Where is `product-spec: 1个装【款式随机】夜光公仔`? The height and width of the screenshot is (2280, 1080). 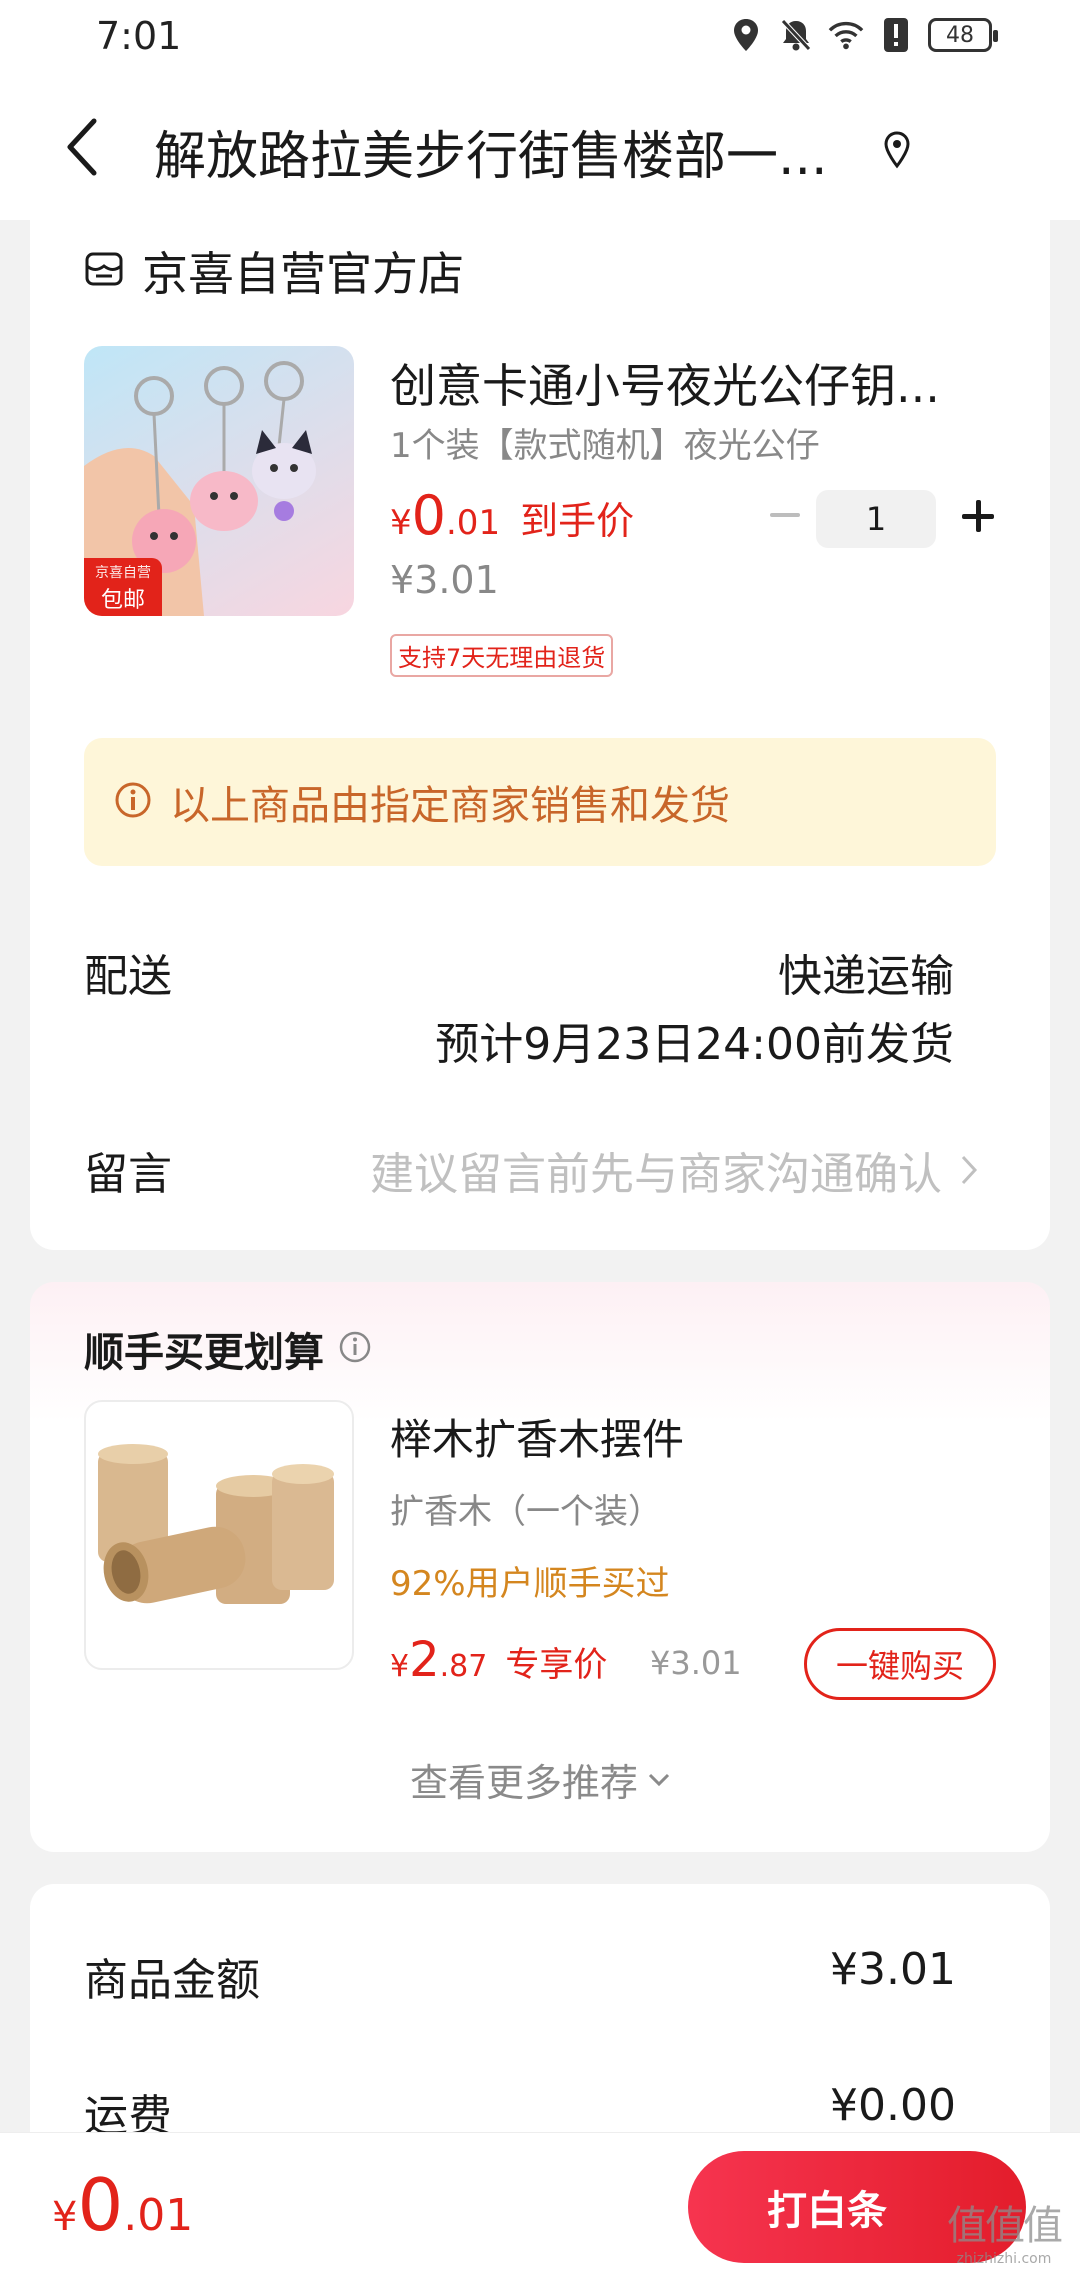
product-spec: 1个装【款式随机】夜光公仔 is located at coordinates (605, 446).